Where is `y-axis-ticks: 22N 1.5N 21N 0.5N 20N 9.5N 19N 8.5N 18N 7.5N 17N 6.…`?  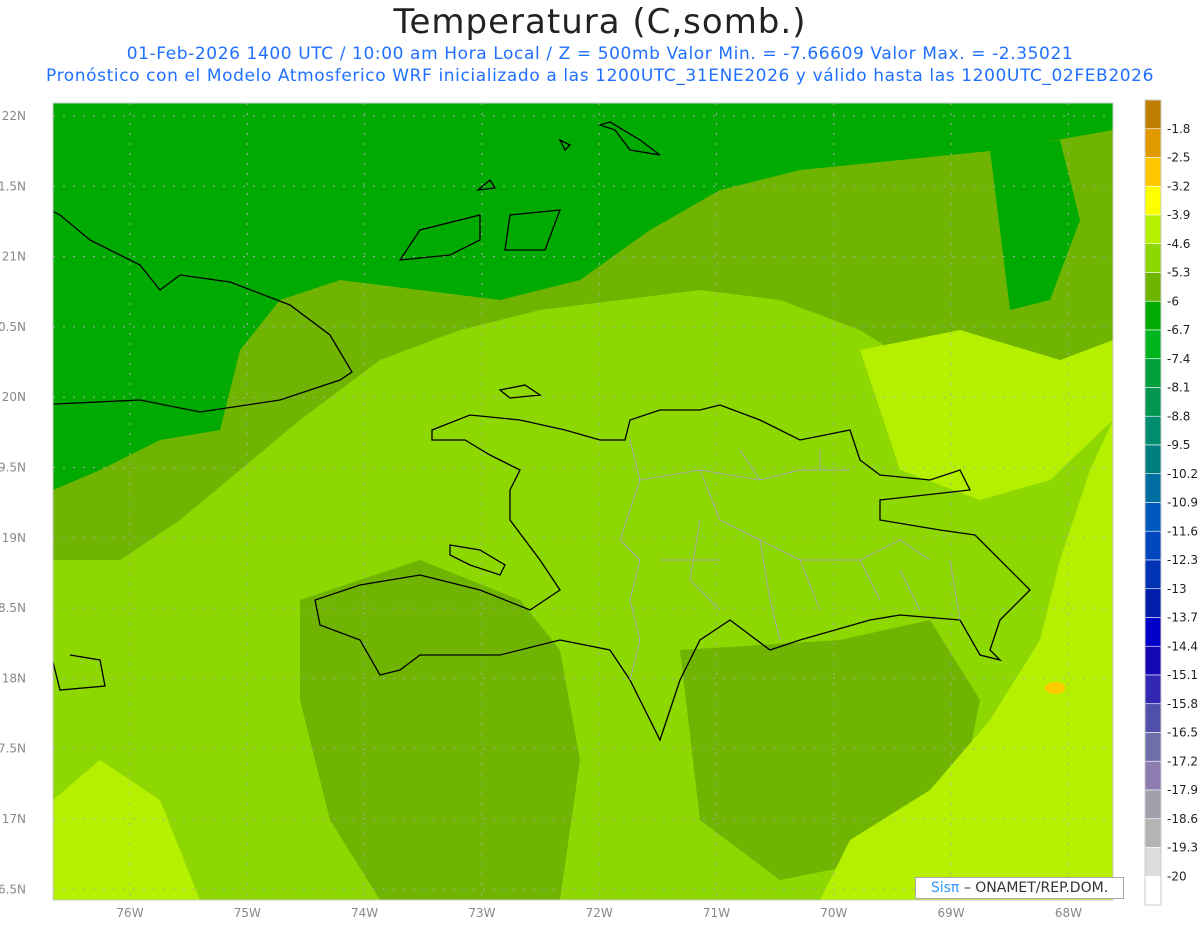
y-axis-ticks: 22N 1.5N 21N 0.5N 20N 9.5N 19N 8.5N 18N 7.5N 17N 6.… is located at coordinates (13, 502).